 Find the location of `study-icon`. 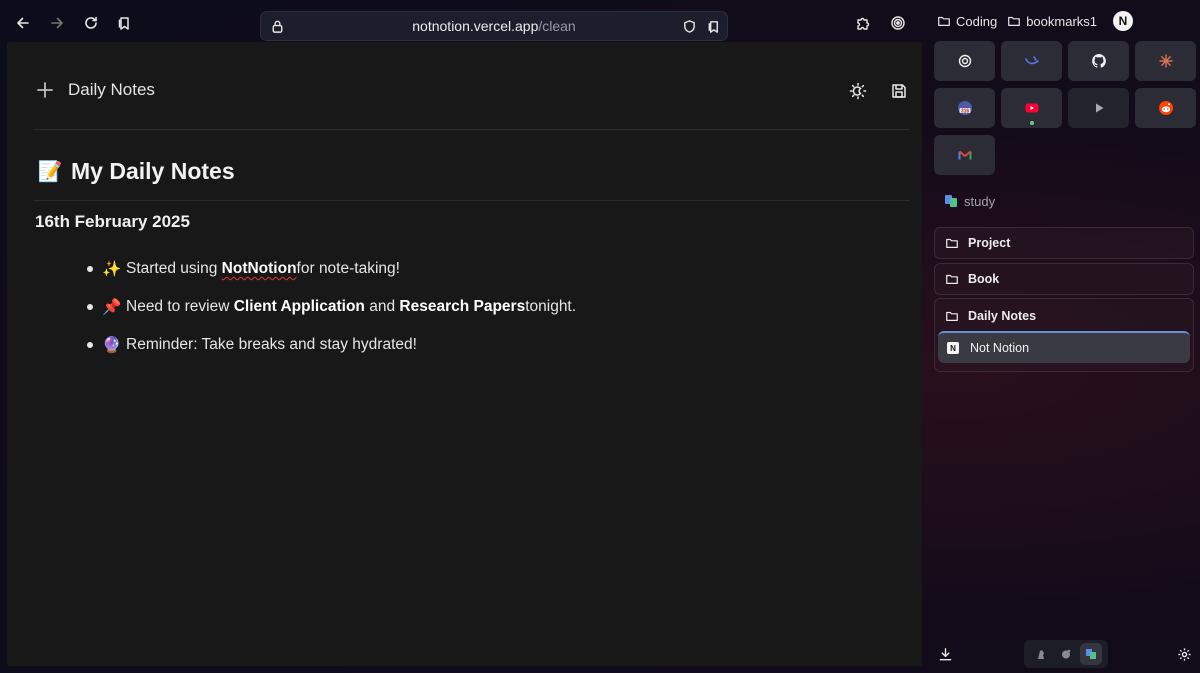

study-icon is located at coordinates (1091, 654).